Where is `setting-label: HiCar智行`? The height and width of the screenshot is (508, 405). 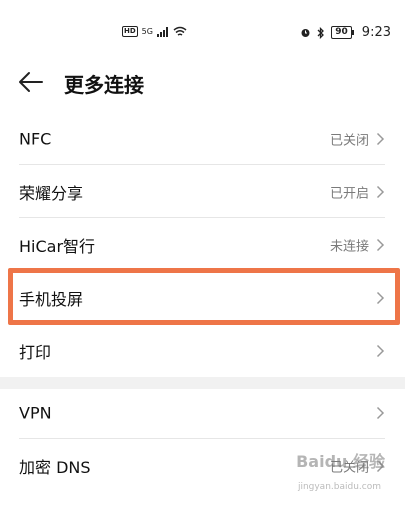
setting-label: HiCar智行 is located at coordinates (57, 246).